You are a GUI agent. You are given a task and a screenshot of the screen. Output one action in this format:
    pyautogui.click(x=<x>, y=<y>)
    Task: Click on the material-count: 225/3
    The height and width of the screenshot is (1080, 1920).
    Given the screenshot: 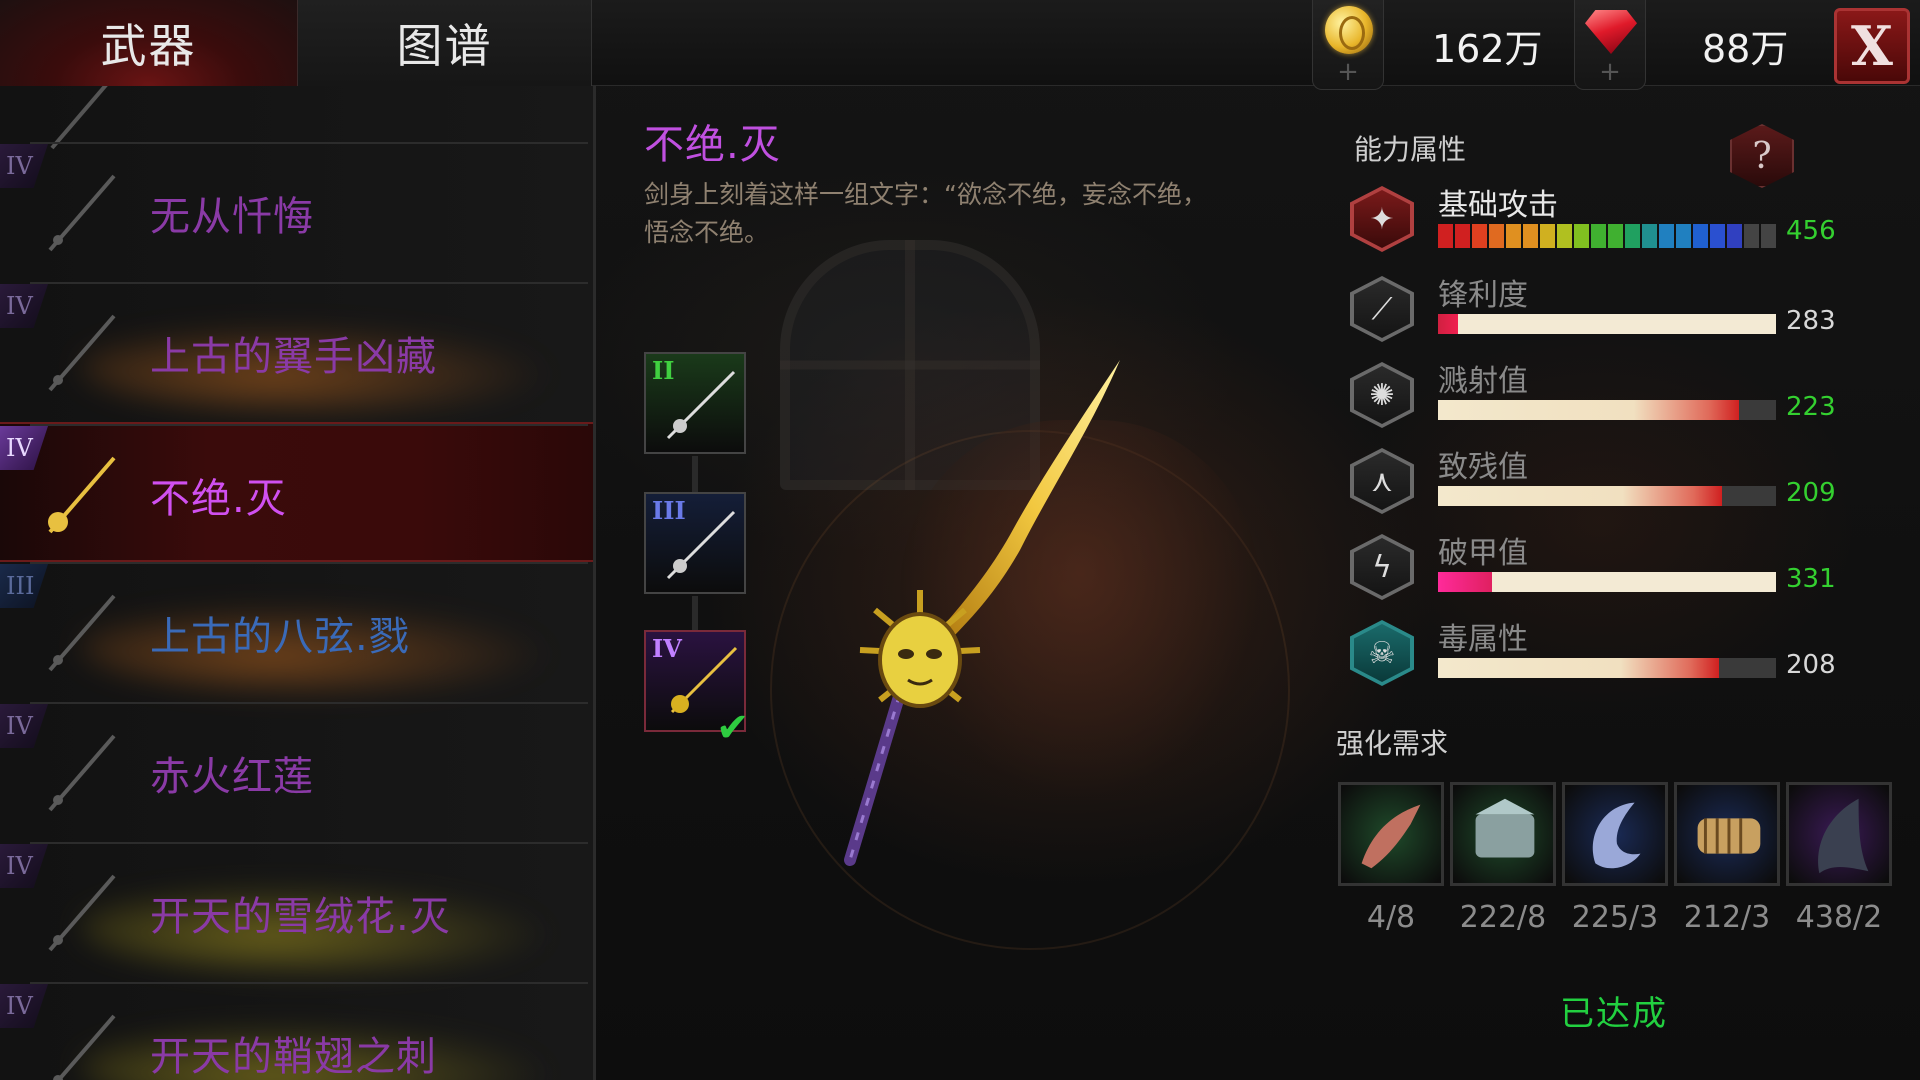 What is the action you would take?
    pyautogui.click(x=1615, y=917)
    